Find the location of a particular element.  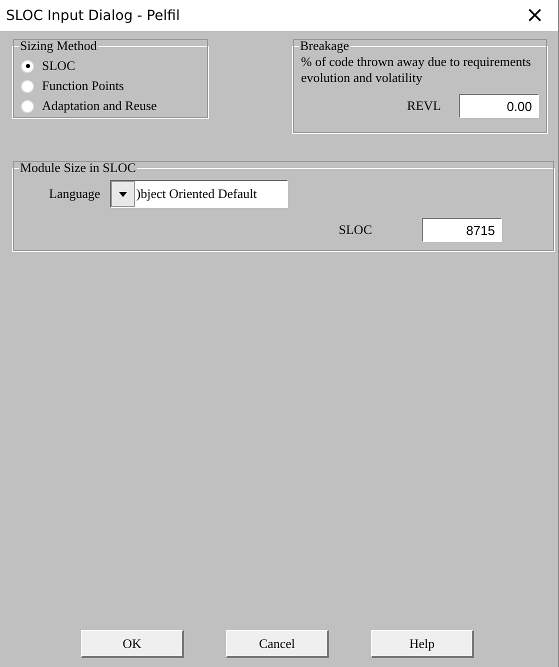

dialog-button: Help is located at coordinates (422, 644).